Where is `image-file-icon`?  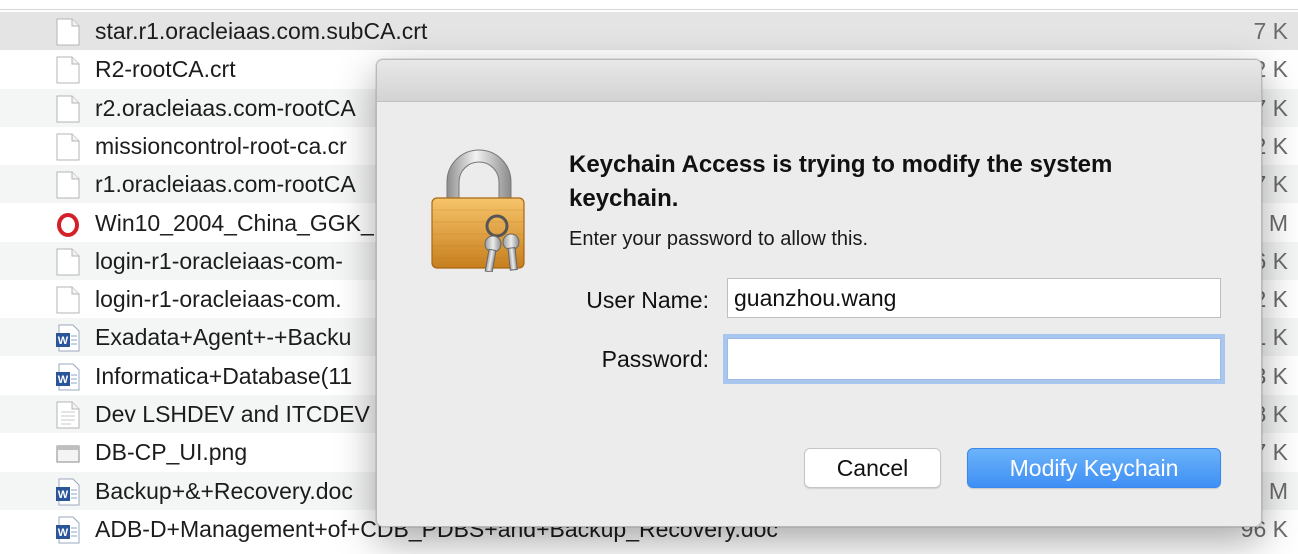
image-file-icon is located at coordinates (68, 453).